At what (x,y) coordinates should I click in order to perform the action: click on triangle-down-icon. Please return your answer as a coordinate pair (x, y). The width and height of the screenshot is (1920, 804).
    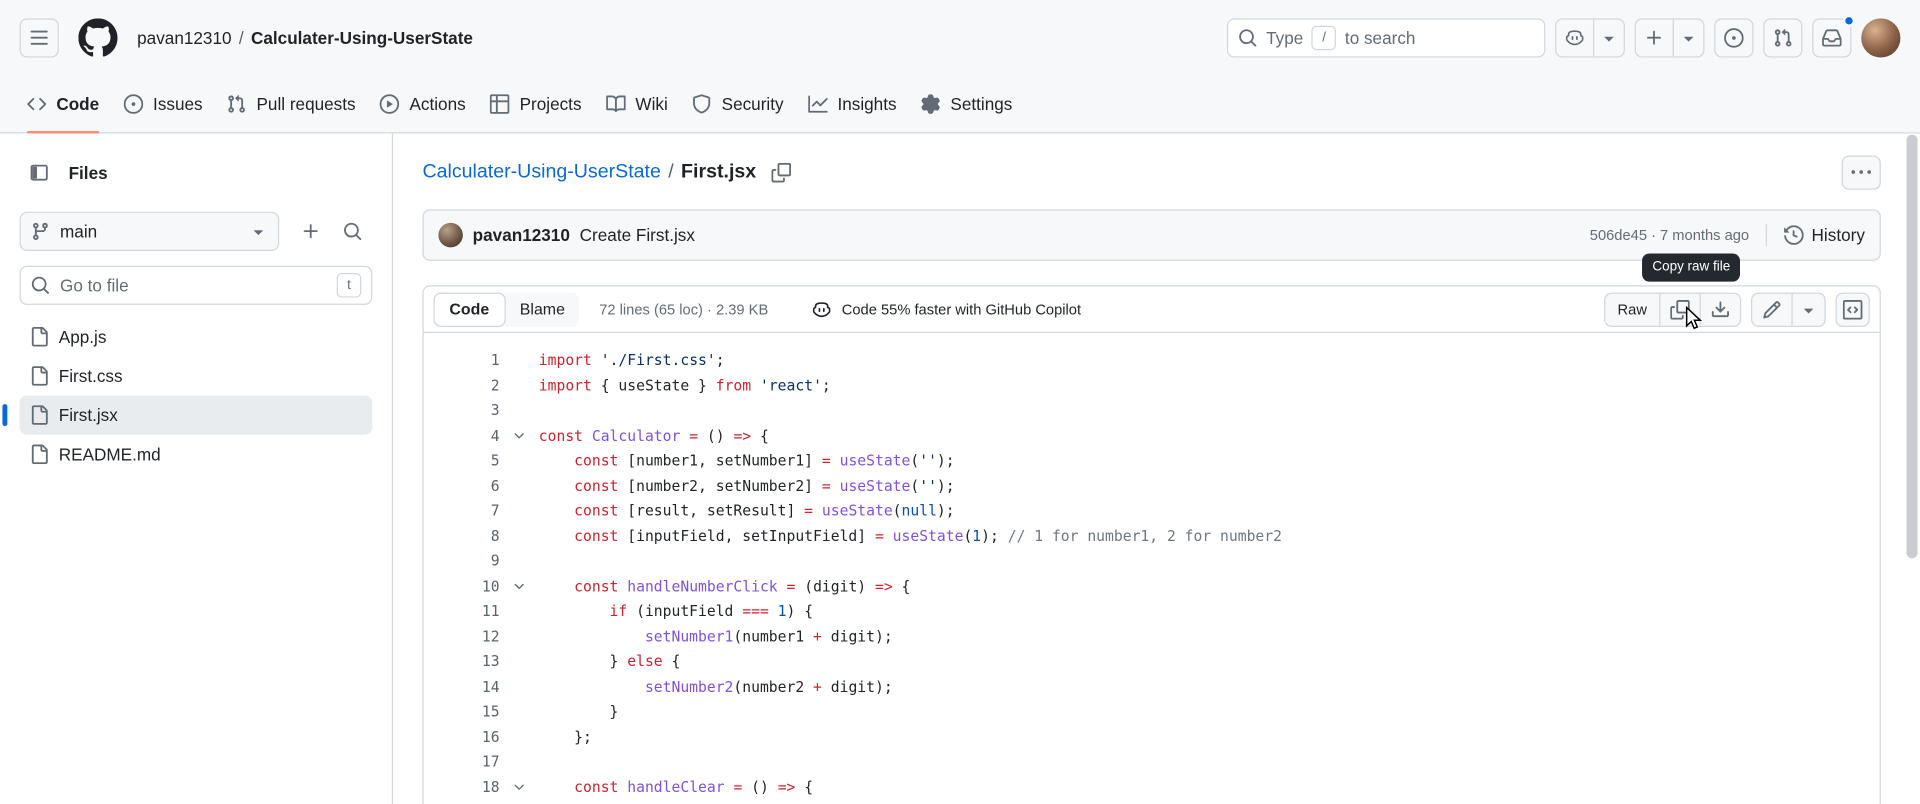
    Looking at the image, I should click on (1609, 39).